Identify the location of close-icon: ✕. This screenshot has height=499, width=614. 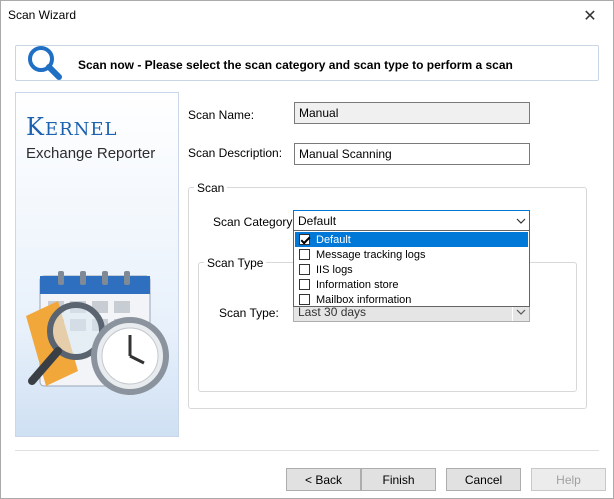
(590, 16).